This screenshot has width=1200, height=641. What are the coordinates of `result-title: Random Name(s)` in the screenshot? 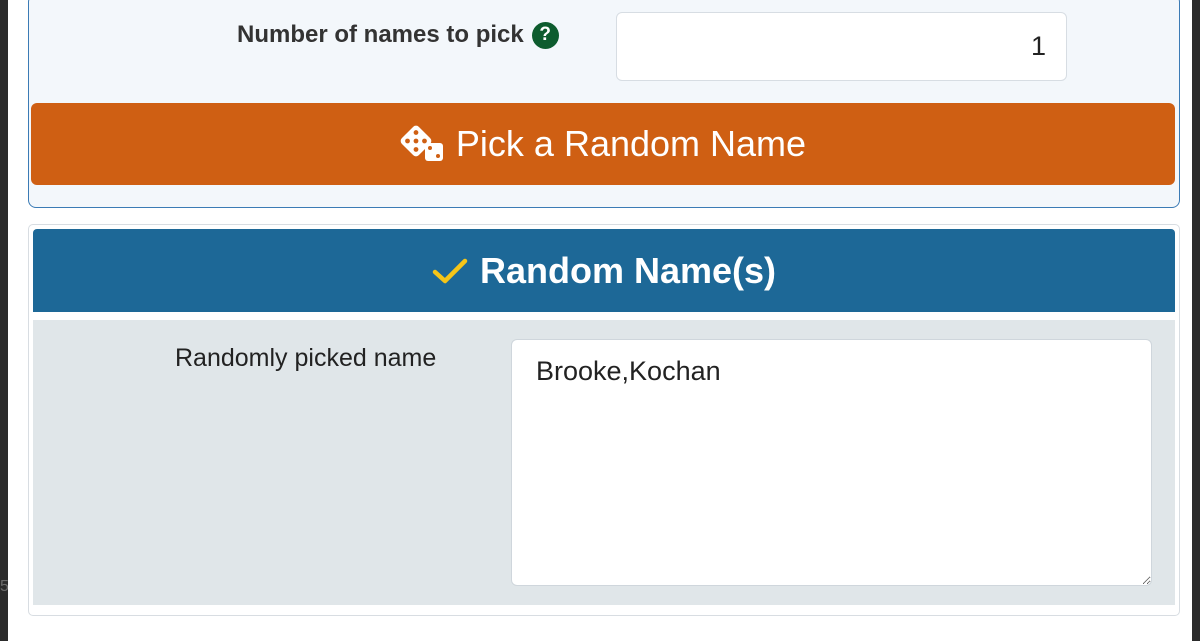 It's located at (628, 270).